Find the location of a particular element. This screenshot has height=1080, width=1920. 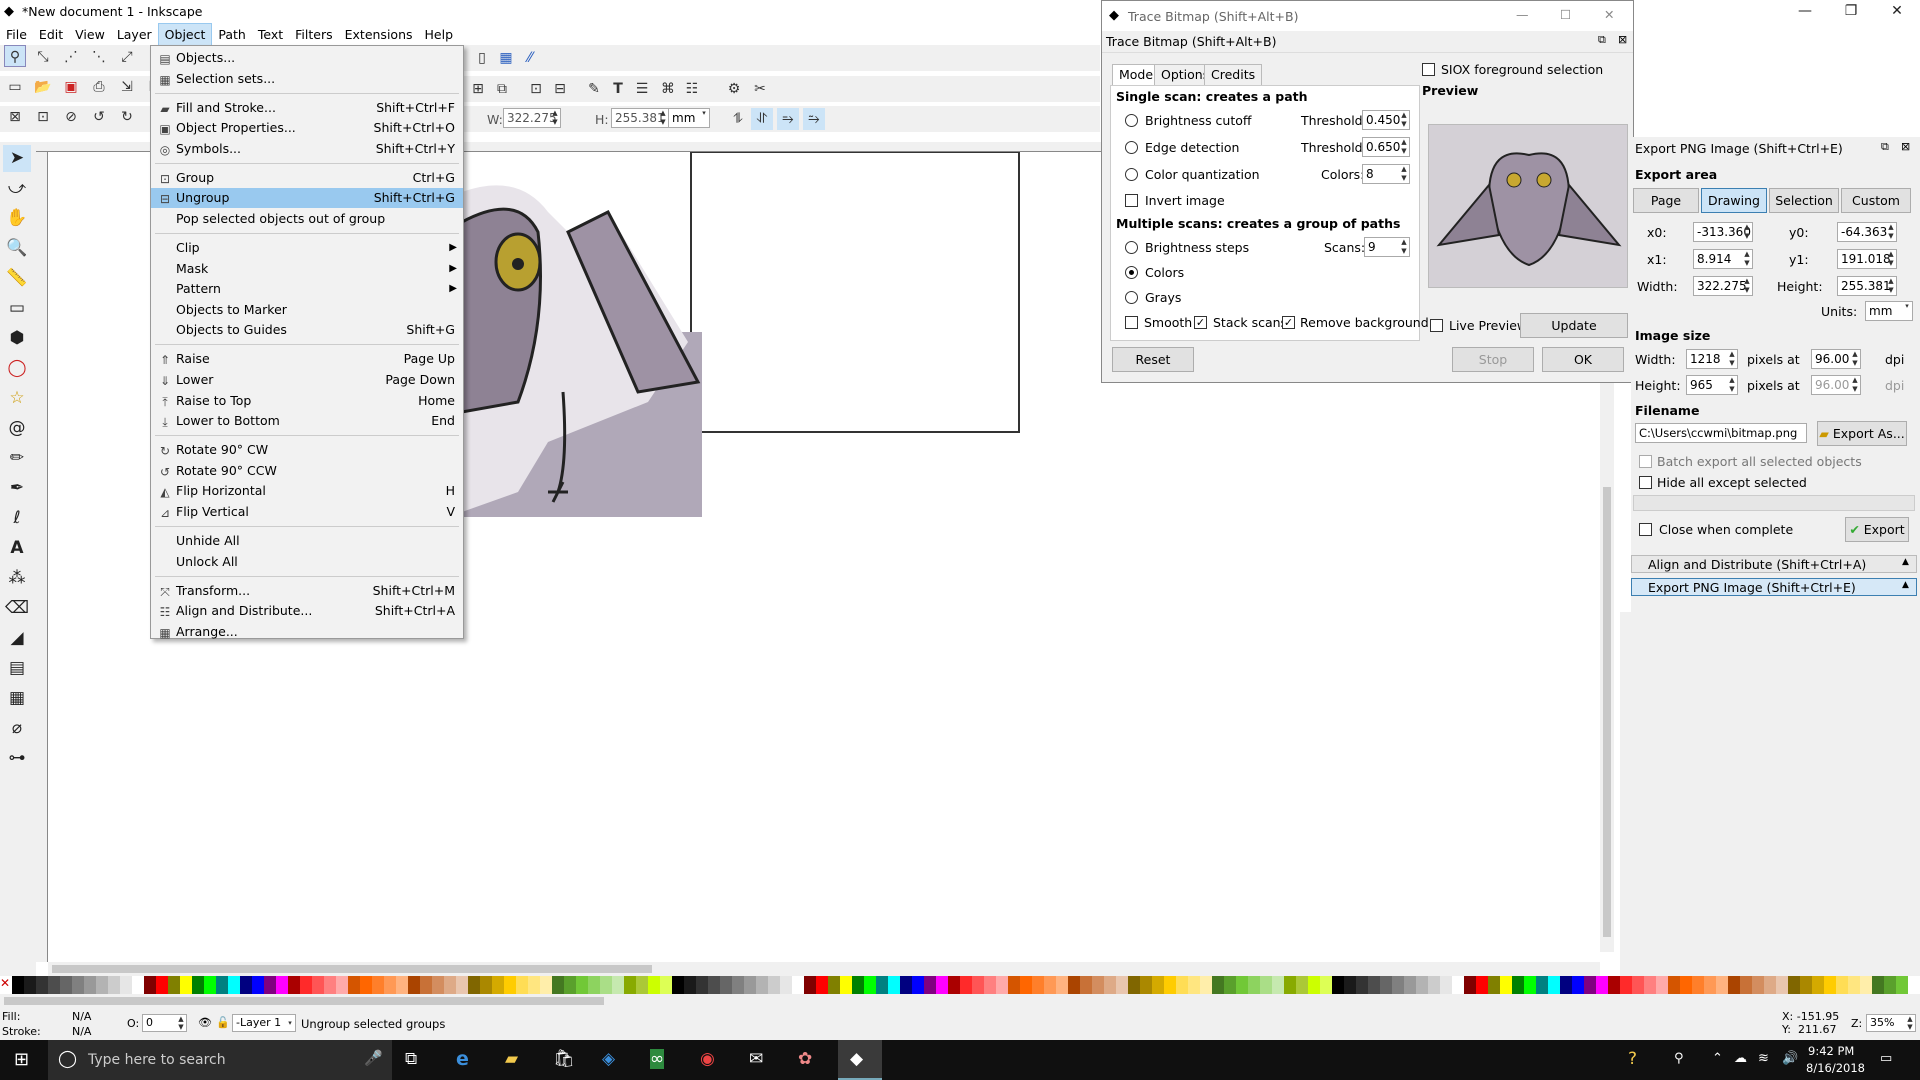

import-icon: ⇲ is located at coordinates (127, 87).